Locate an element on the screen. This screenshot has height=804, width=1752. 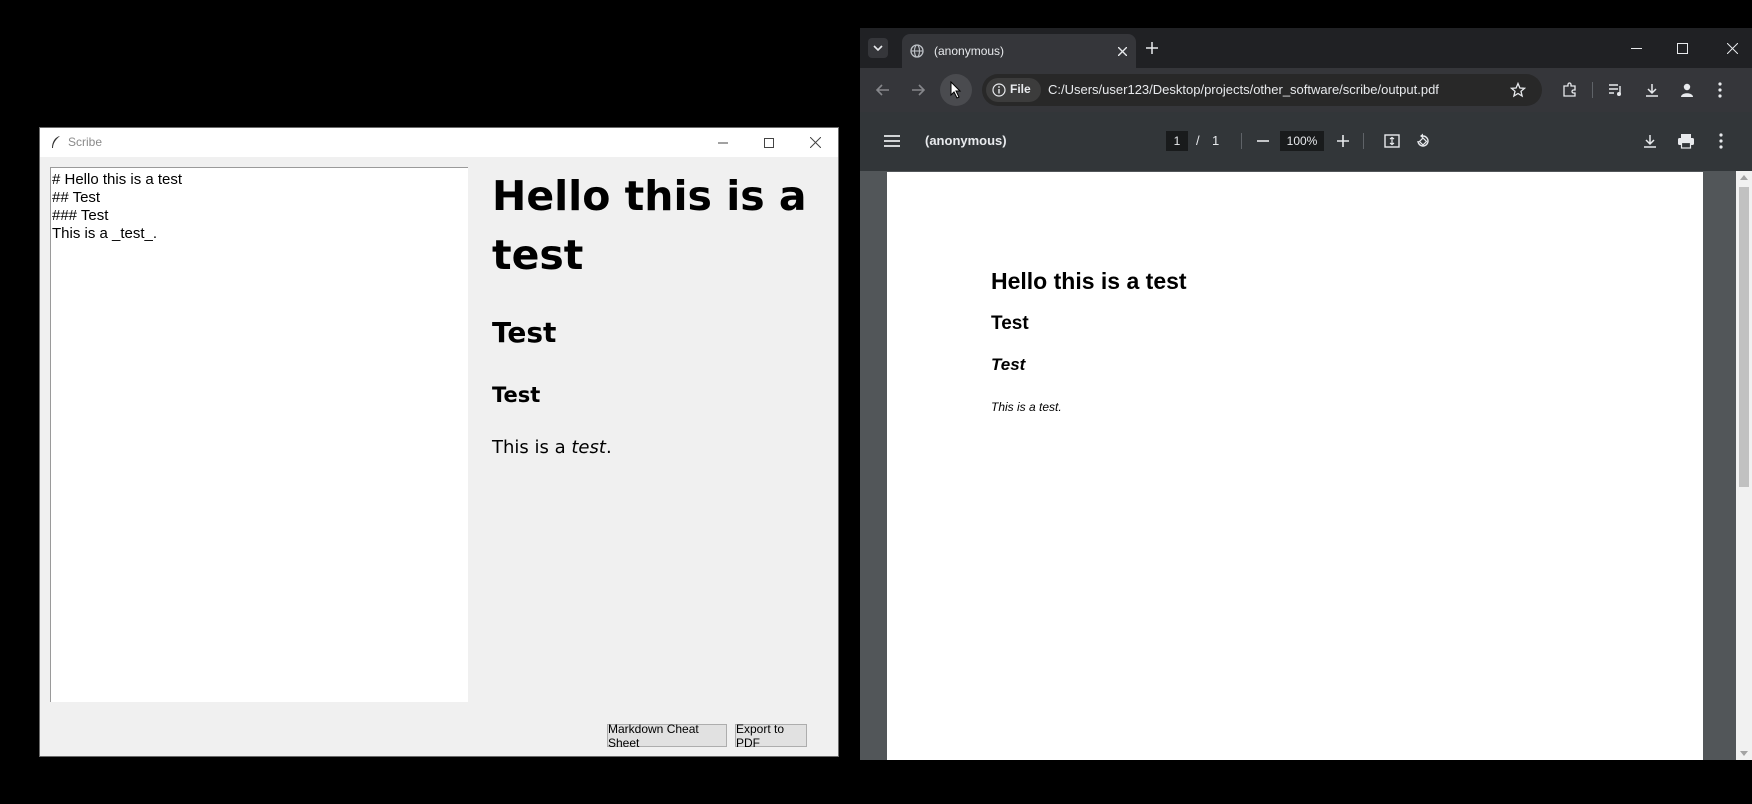
zoom-out-button is located at coordinates (1263, 141).